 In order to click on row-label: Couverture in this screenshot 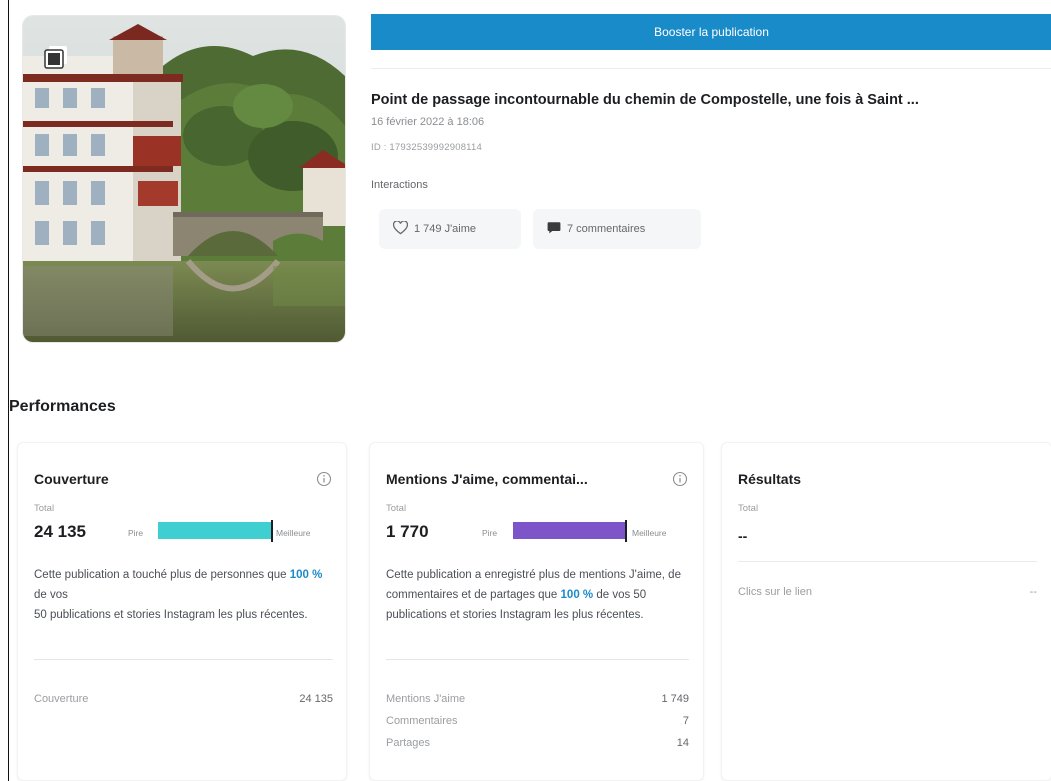, I will do `click(61, 699)`.